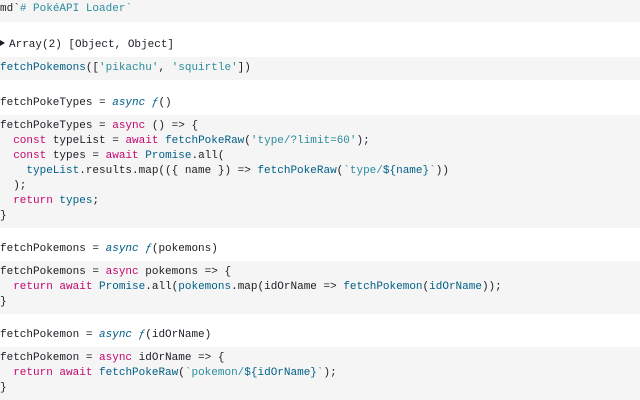  Describe the element at coordinates (320, 68) in the screenshot. I see `fetch-call-cell: fetchPokemons(['pikachu', 'squirtle'])` at that location.